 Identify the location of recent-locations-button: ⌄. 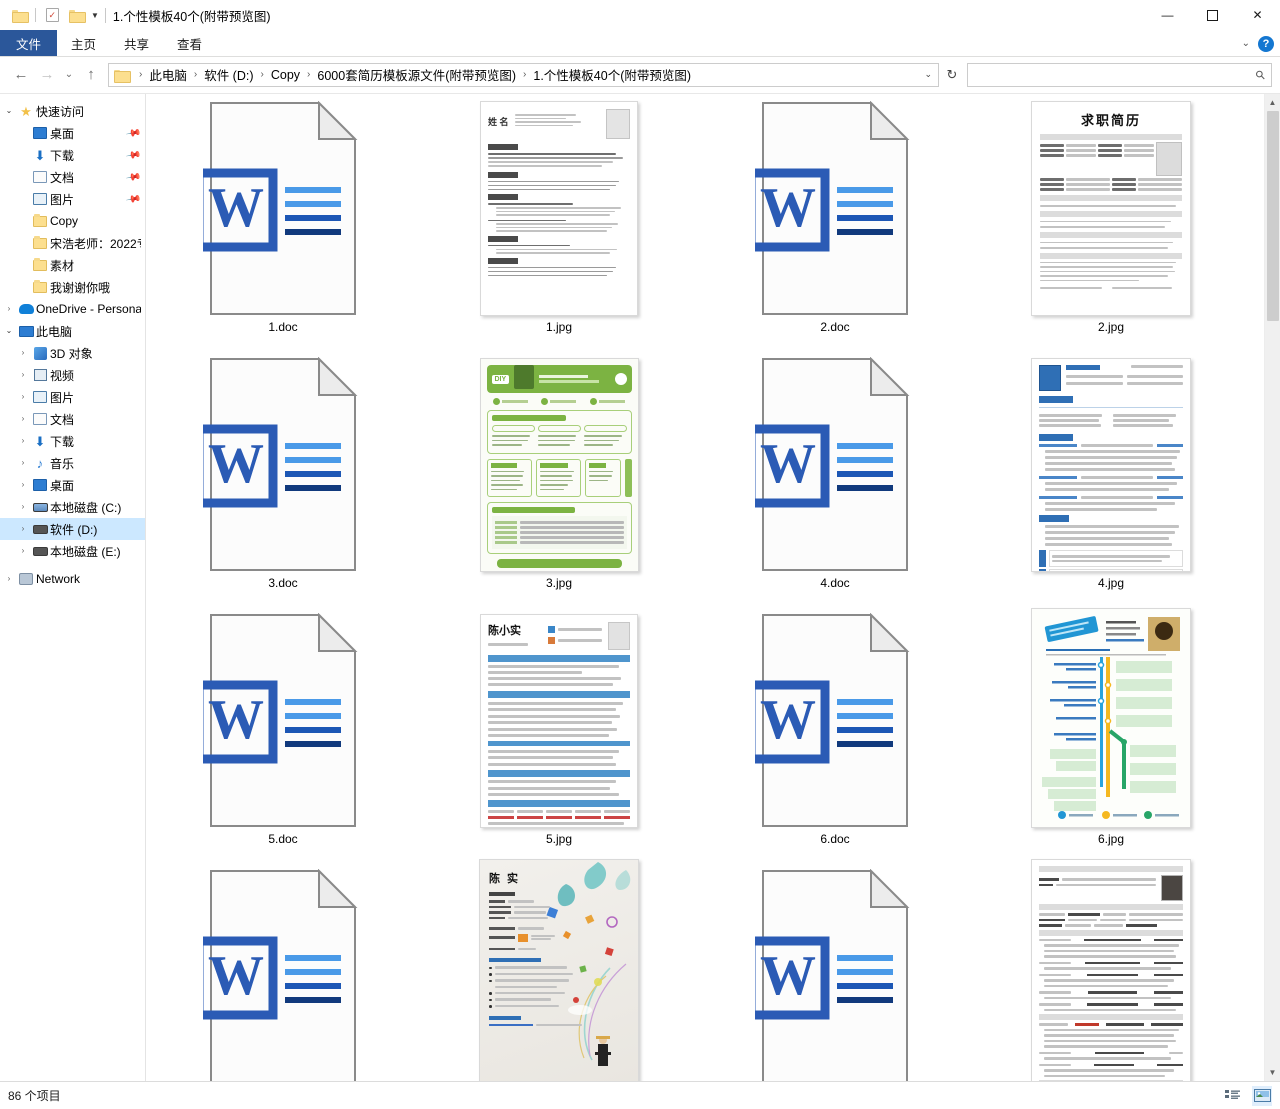
(69, 75).